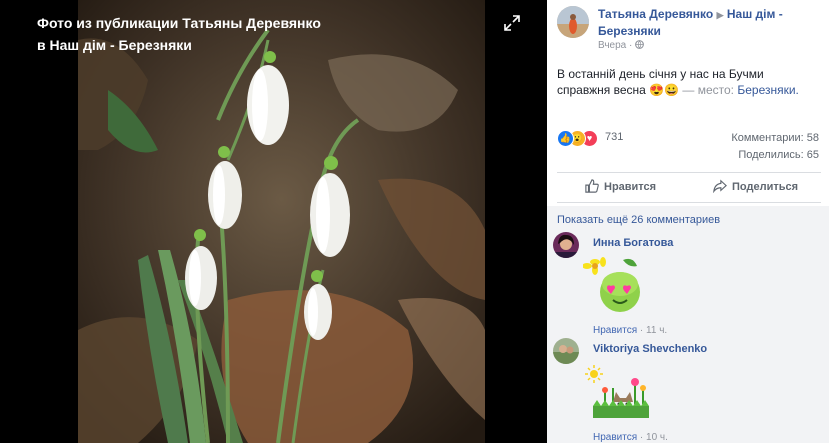 The image size is (829, 443). Describe the element at coordinates (640, 45) in the screenshot. I see `globe-icon` at that location.